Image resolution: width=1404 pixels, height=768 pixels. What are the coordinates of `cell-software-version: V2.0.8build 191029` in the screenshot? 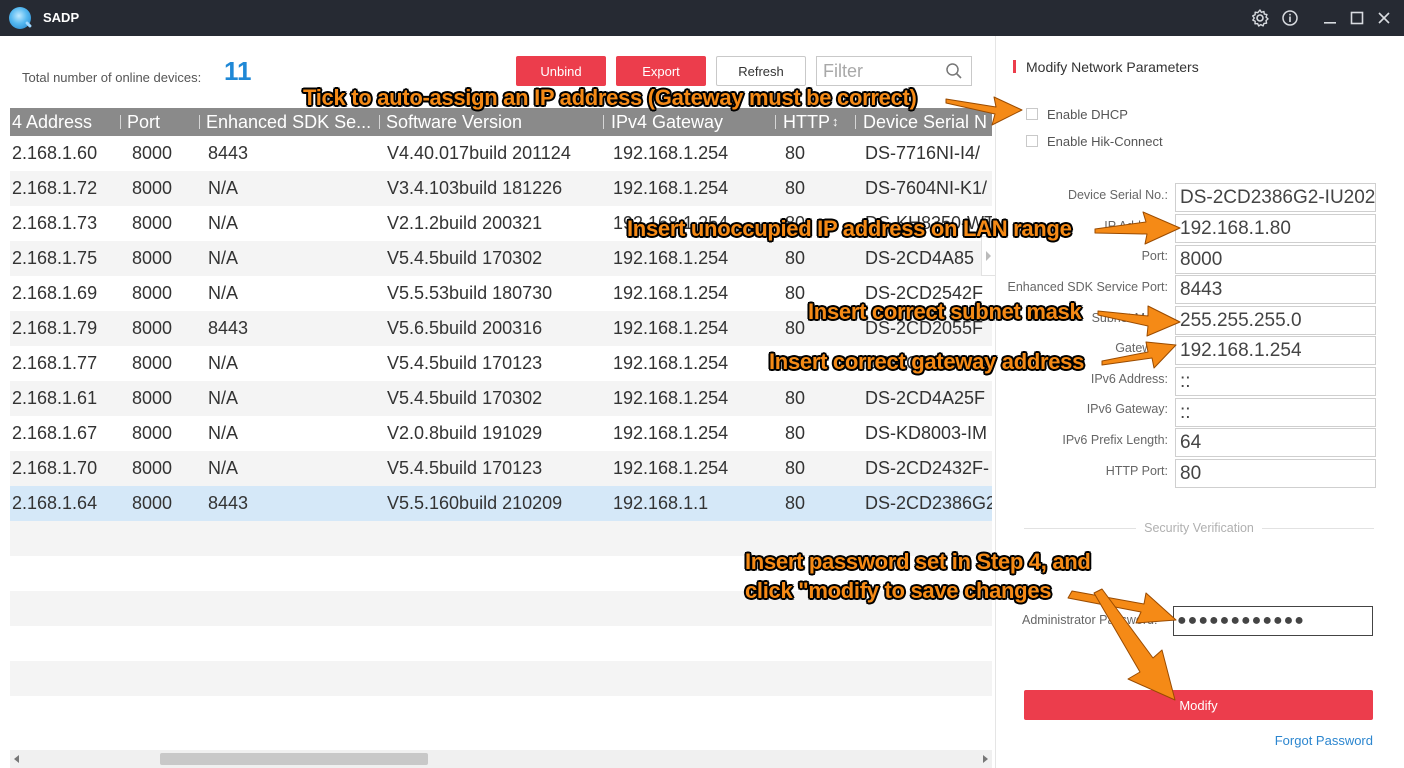 It's located at (465, 433).